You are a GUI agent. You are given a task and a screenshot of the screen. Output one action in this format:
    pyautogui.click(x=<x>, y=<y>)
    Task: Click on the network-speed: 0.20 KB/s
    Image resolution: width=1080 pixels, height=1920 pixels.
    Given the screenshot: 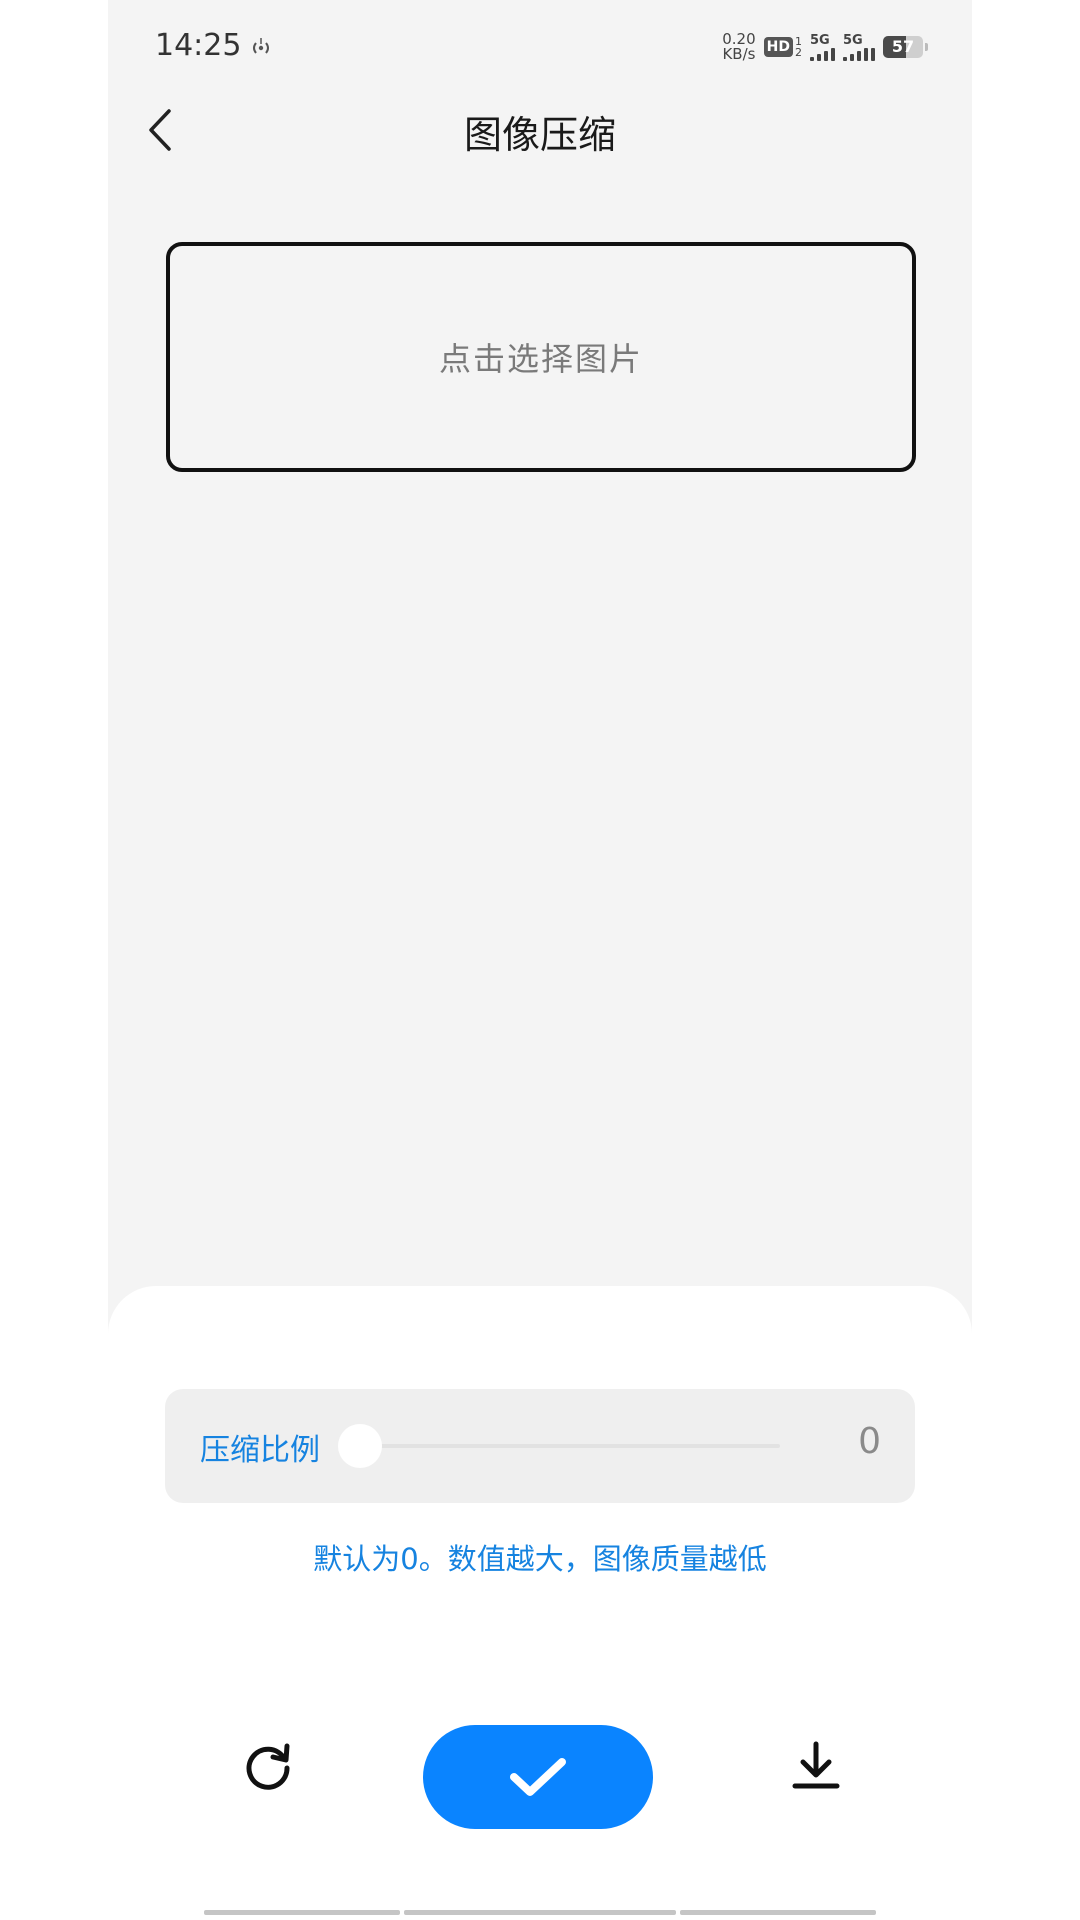 What is the action you would take?
    pyautogui.click(x=738, y=47)
    